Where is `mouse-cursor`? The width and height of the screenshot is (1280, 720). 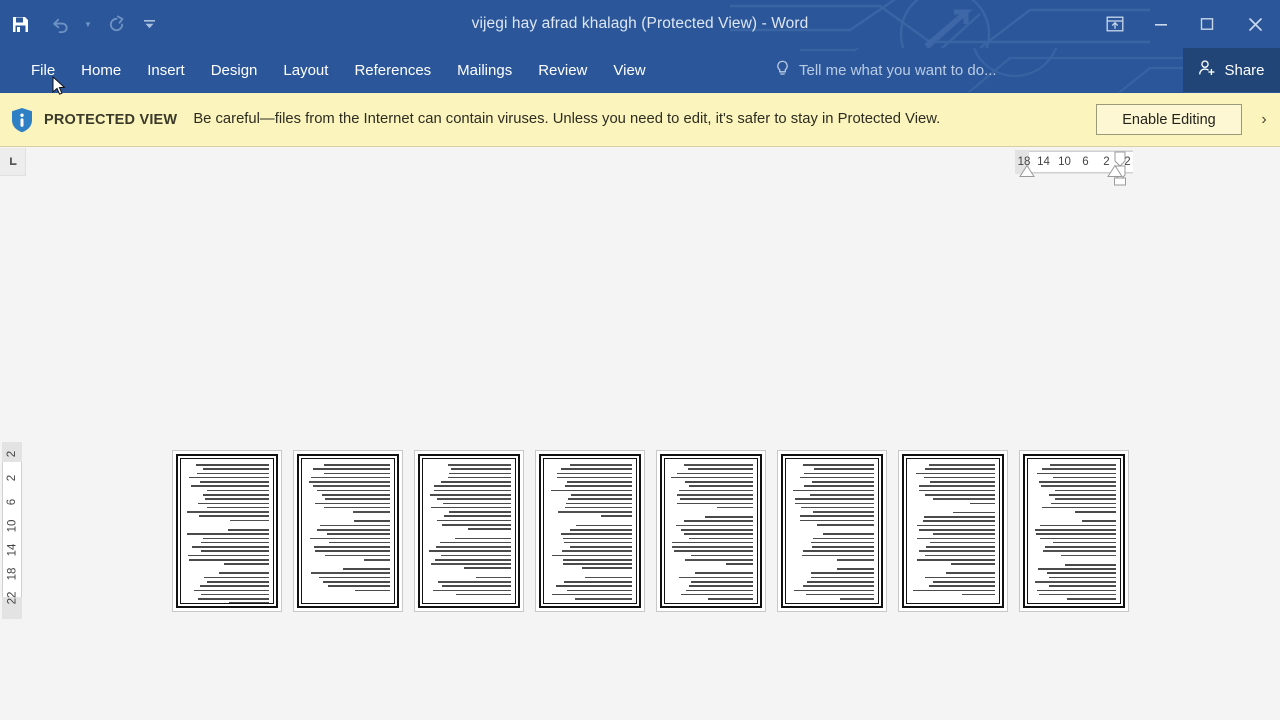
mouse-cursor is located at coordinates (59, 85).